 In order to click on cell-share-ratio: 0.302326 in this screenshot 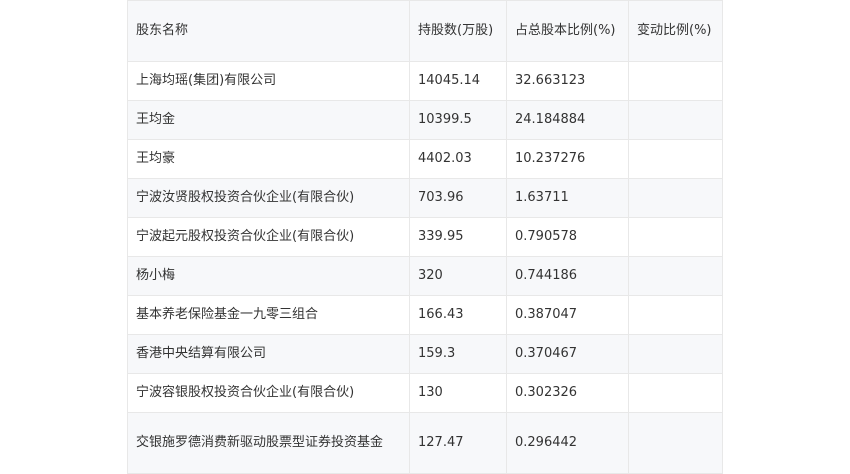, I will do `click(567, 393)`.